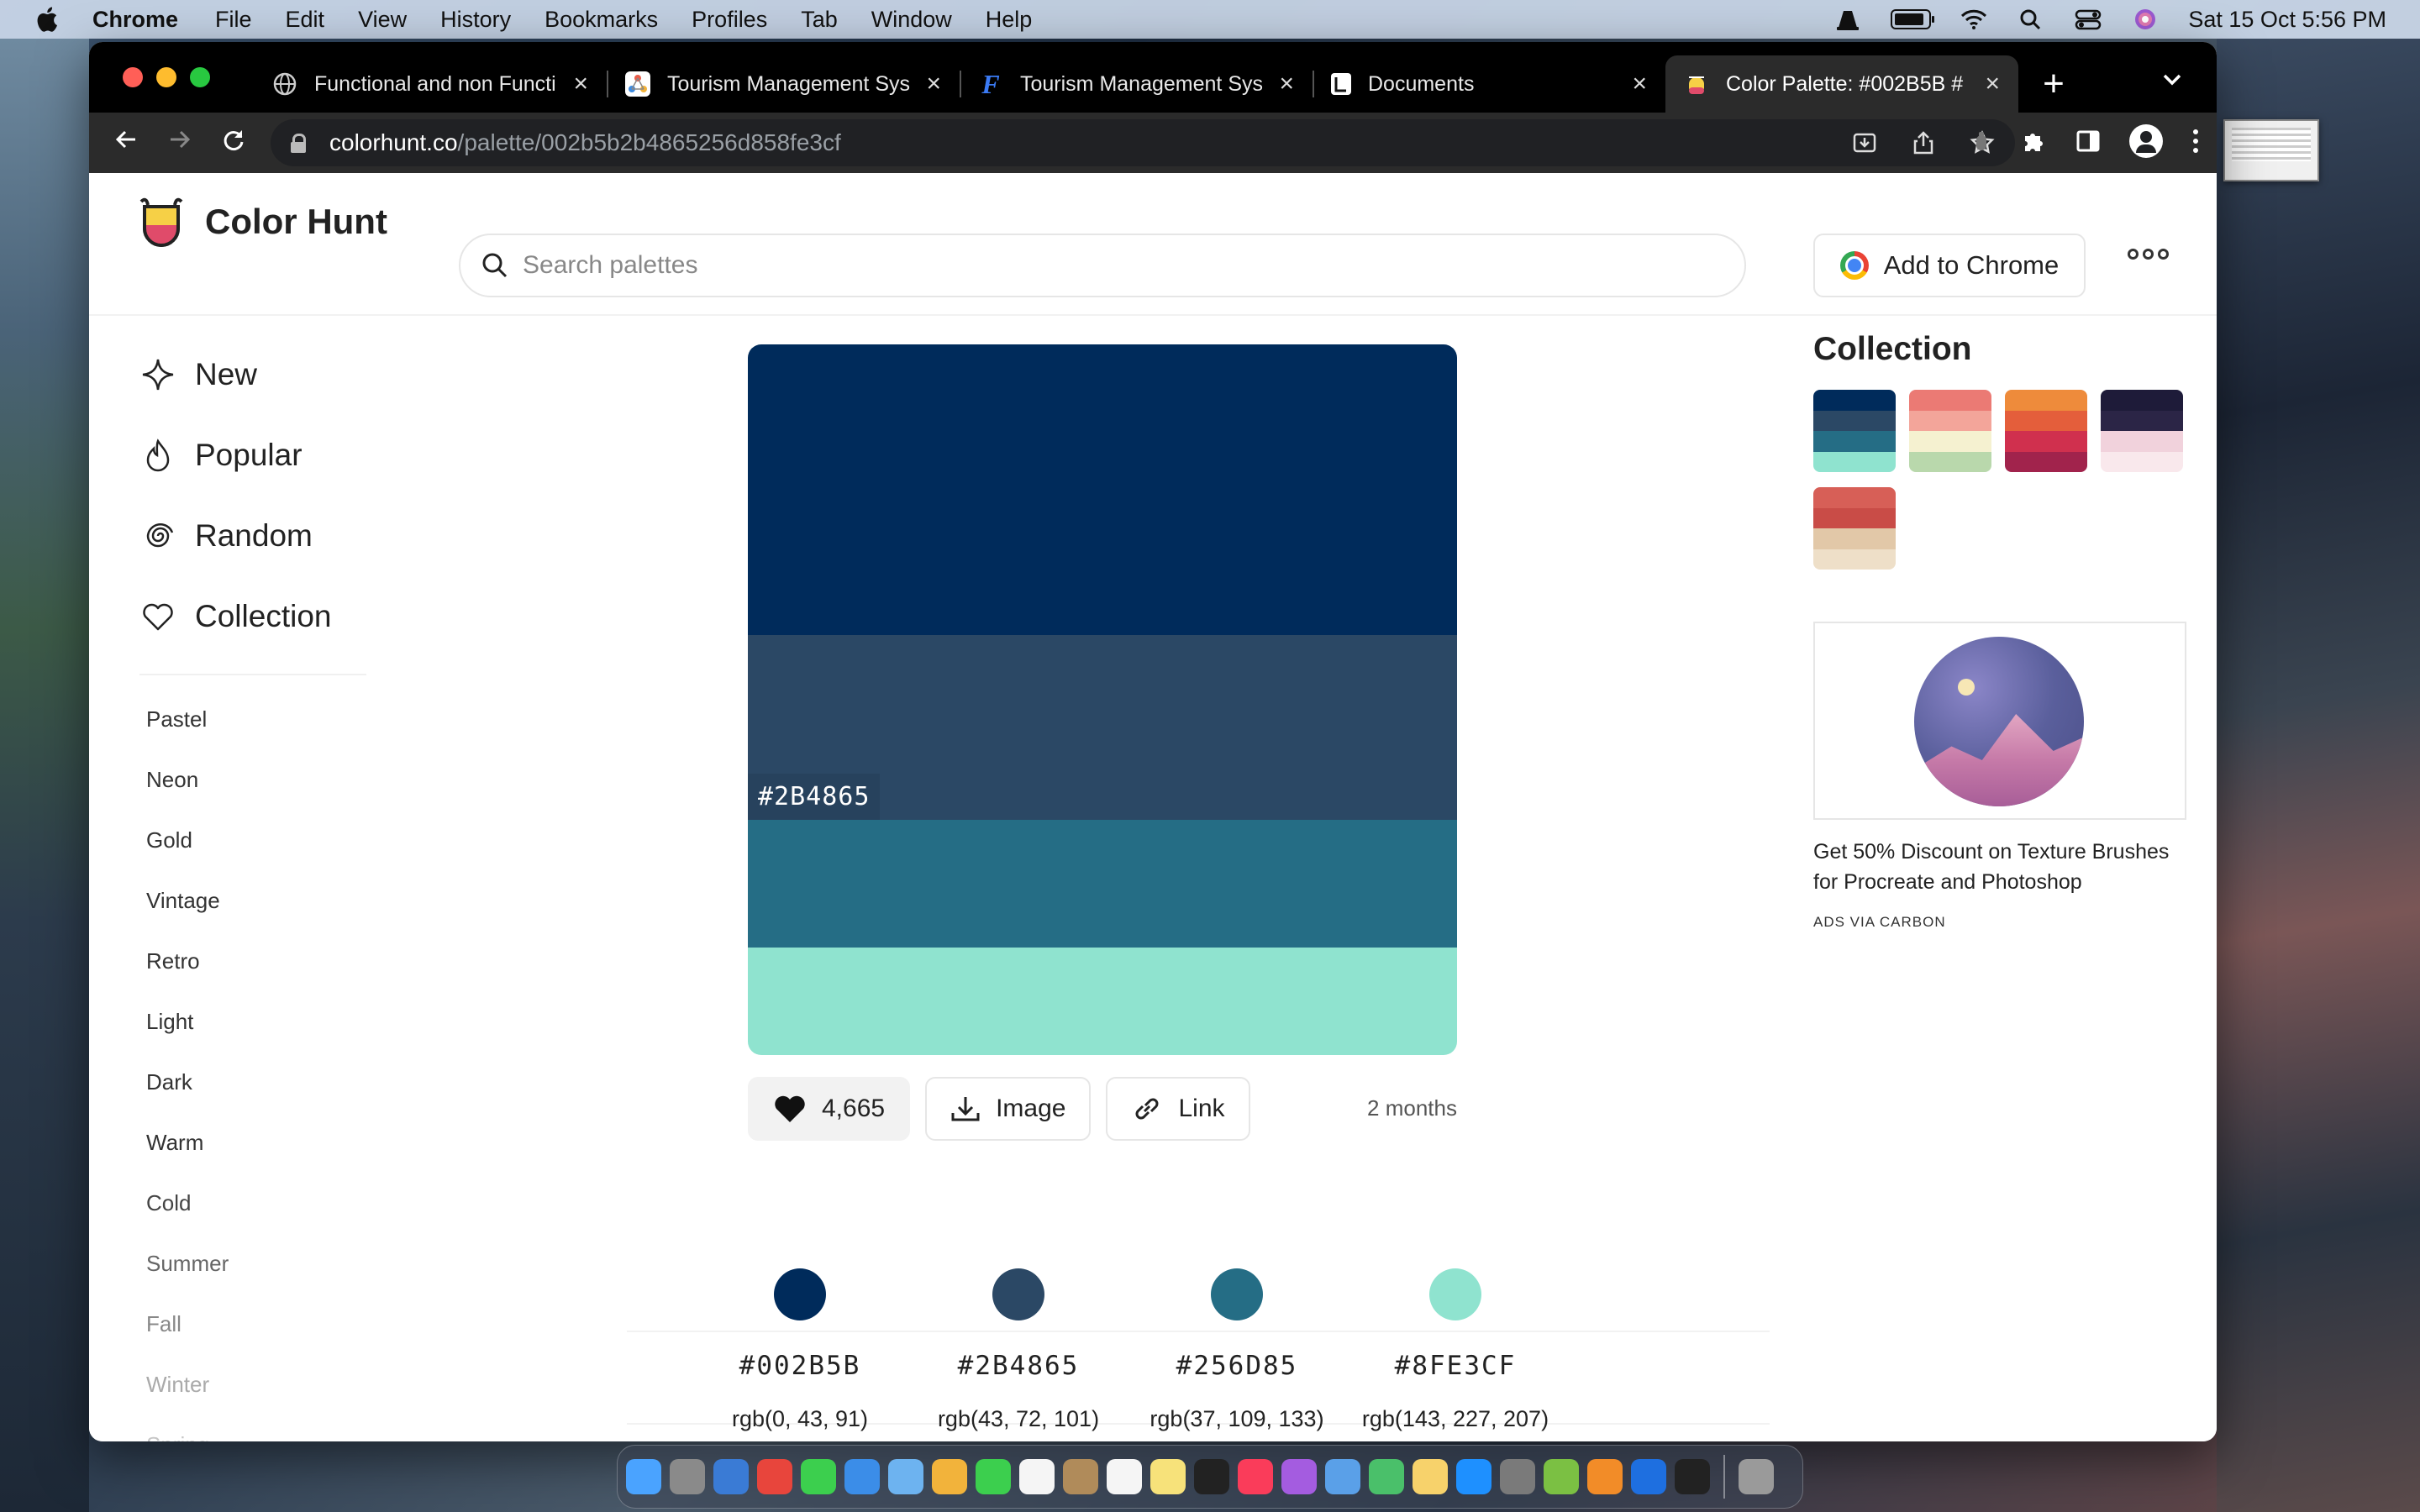 This screenshot has width=2420, height=1512. Describe the element at coordinates (265, 1384) in the screenshot. I see `sidebar-tag-winter: Winter` at that location.